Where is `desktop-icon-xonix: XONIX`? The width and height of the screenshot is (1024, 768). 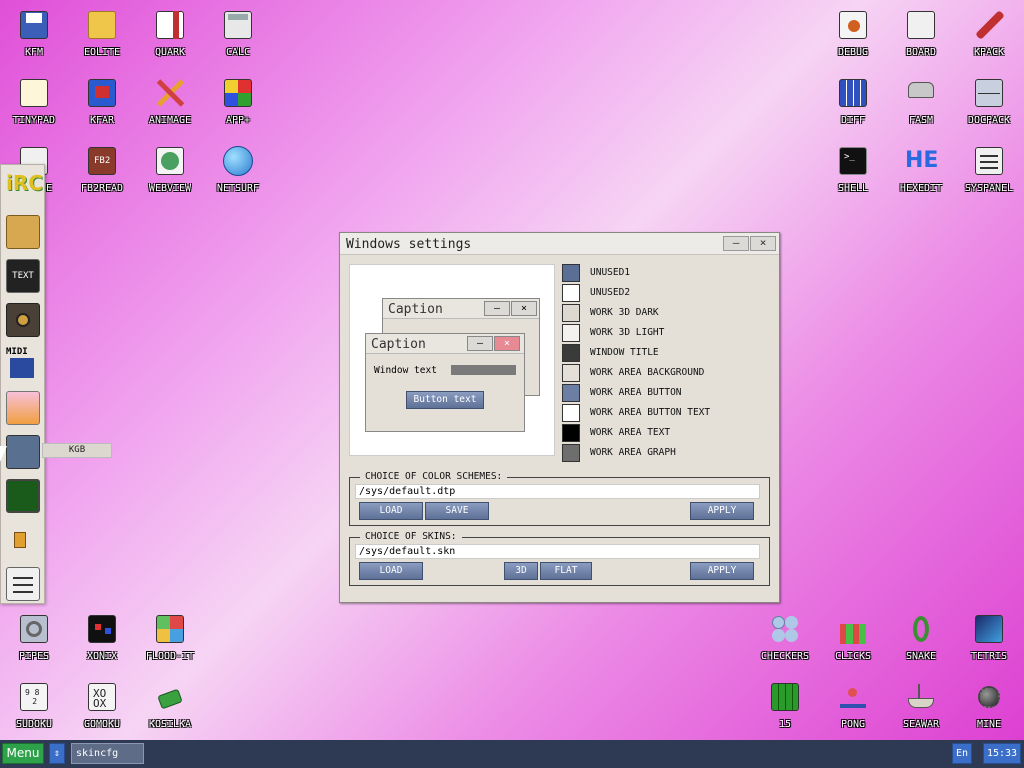 desktop-icon-xonix: XONIX is located at coordinates (102, 637).